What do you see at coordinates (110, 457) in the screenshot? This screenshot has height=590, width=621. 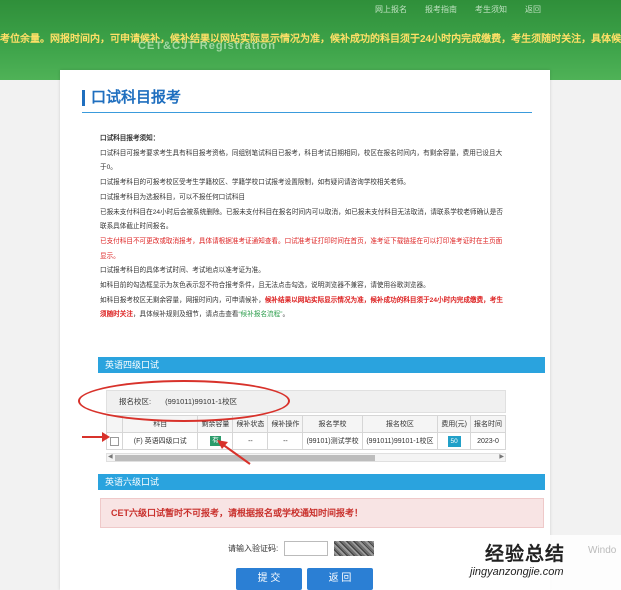 I see `scroll-left-icon: ◀` at bounding box center [110, 457].